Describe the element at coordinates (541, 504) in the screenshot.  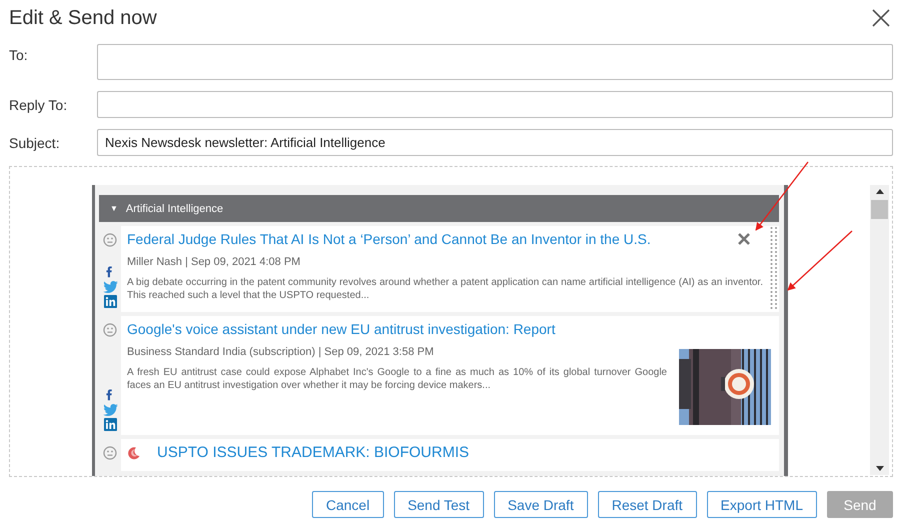
I see `dialog-button: Save Draft` at that location.